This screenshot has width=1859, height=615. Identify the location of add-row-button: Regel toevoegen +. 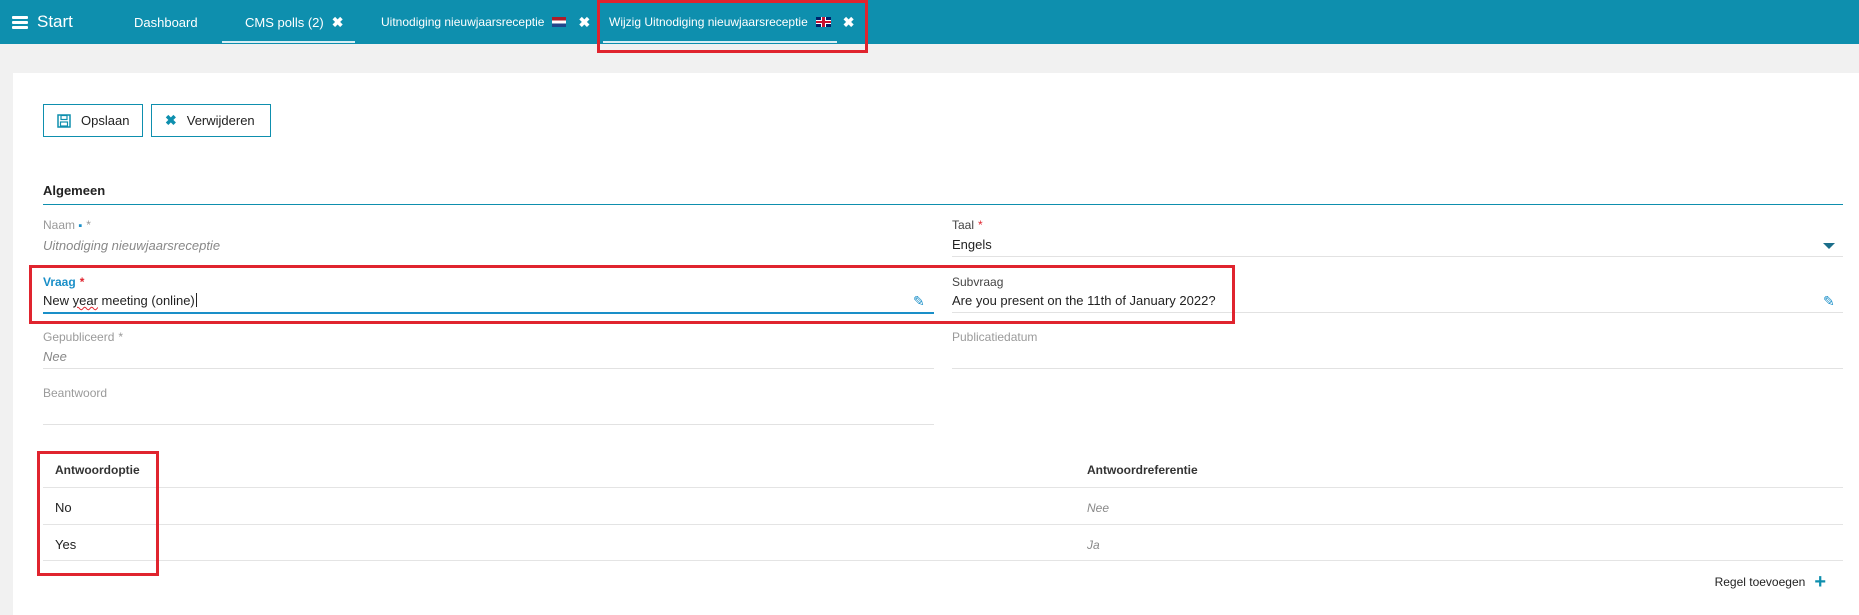
(1770, 582).